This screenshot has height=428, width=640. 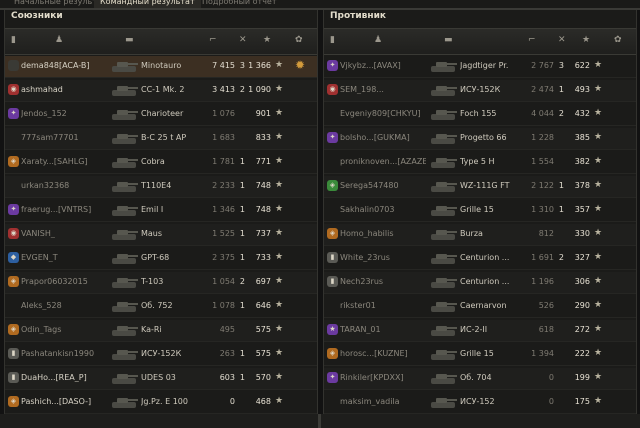 What do you see at coordinates (480, 379) in the screenshot?
I see `player-row: ✦ Rinkiler[KPDXX] Об. 704 0 199 ★` at bounding box center [480, 379].